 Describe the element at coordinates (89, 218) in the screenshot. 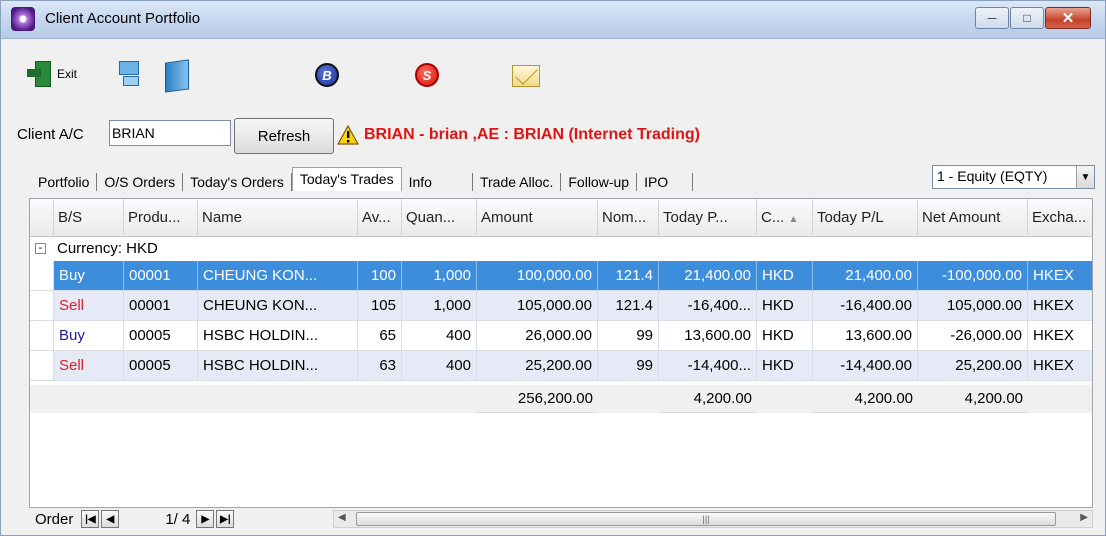

I see `column-header-bs: B/S` at that location.